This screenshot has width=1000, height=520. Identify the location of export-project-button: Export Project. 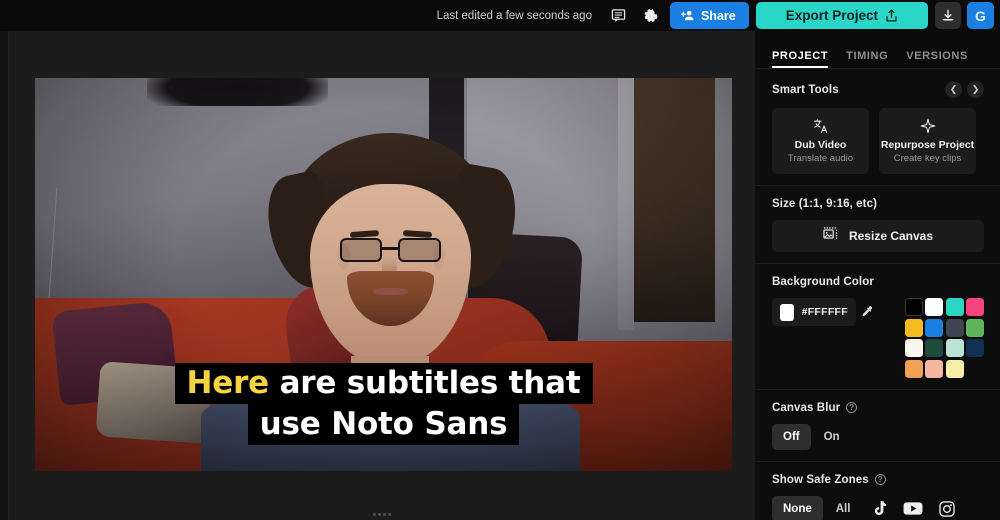
(841, 15).